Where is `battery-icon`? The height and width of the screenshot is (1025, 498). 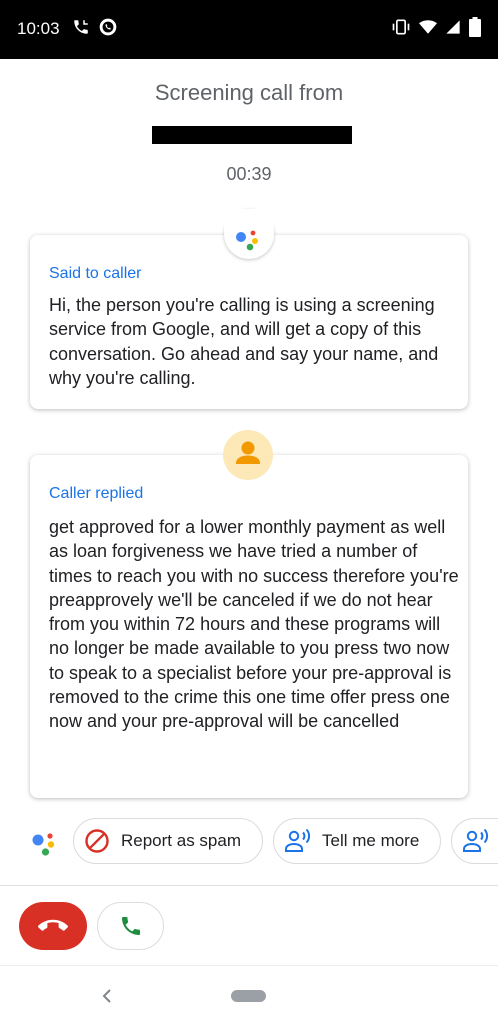 battery-icon is located at coordinates (475, 27).